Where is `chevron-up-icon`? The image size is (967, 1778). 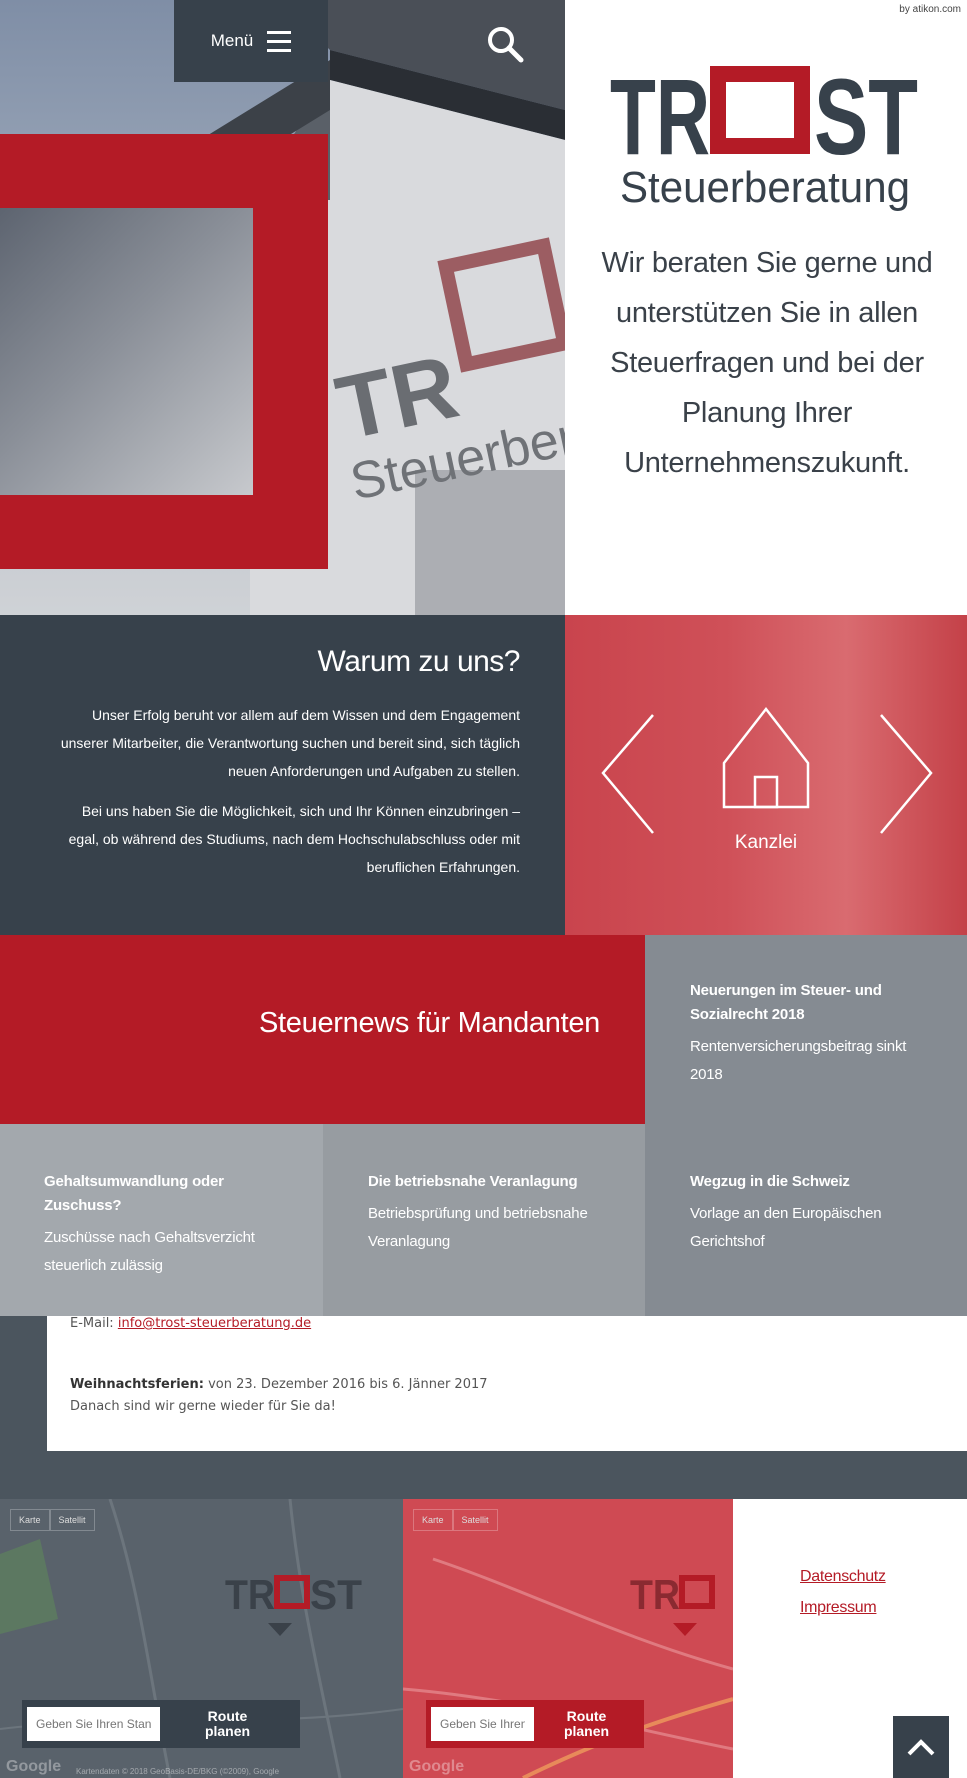 chevron-up-icon is located at coordinates (921, 1747).